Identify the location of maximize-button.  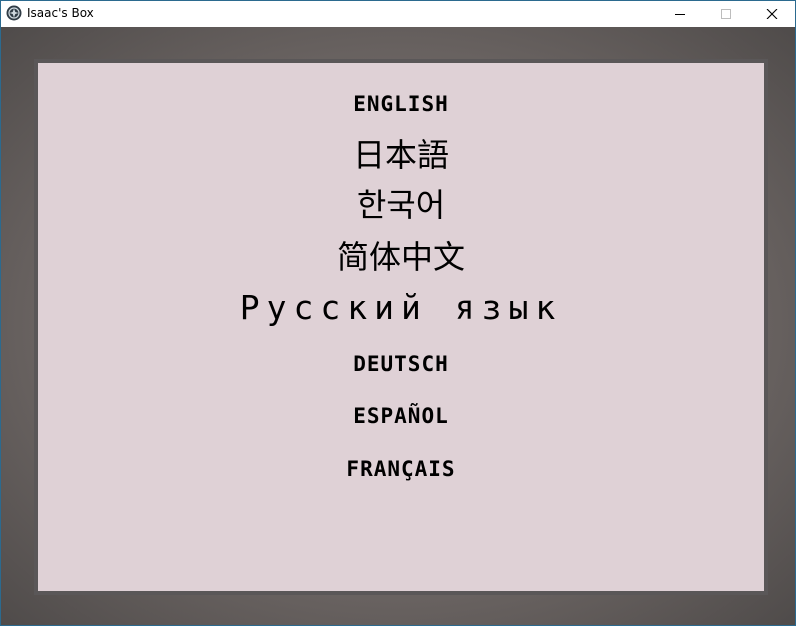
(726, 14).